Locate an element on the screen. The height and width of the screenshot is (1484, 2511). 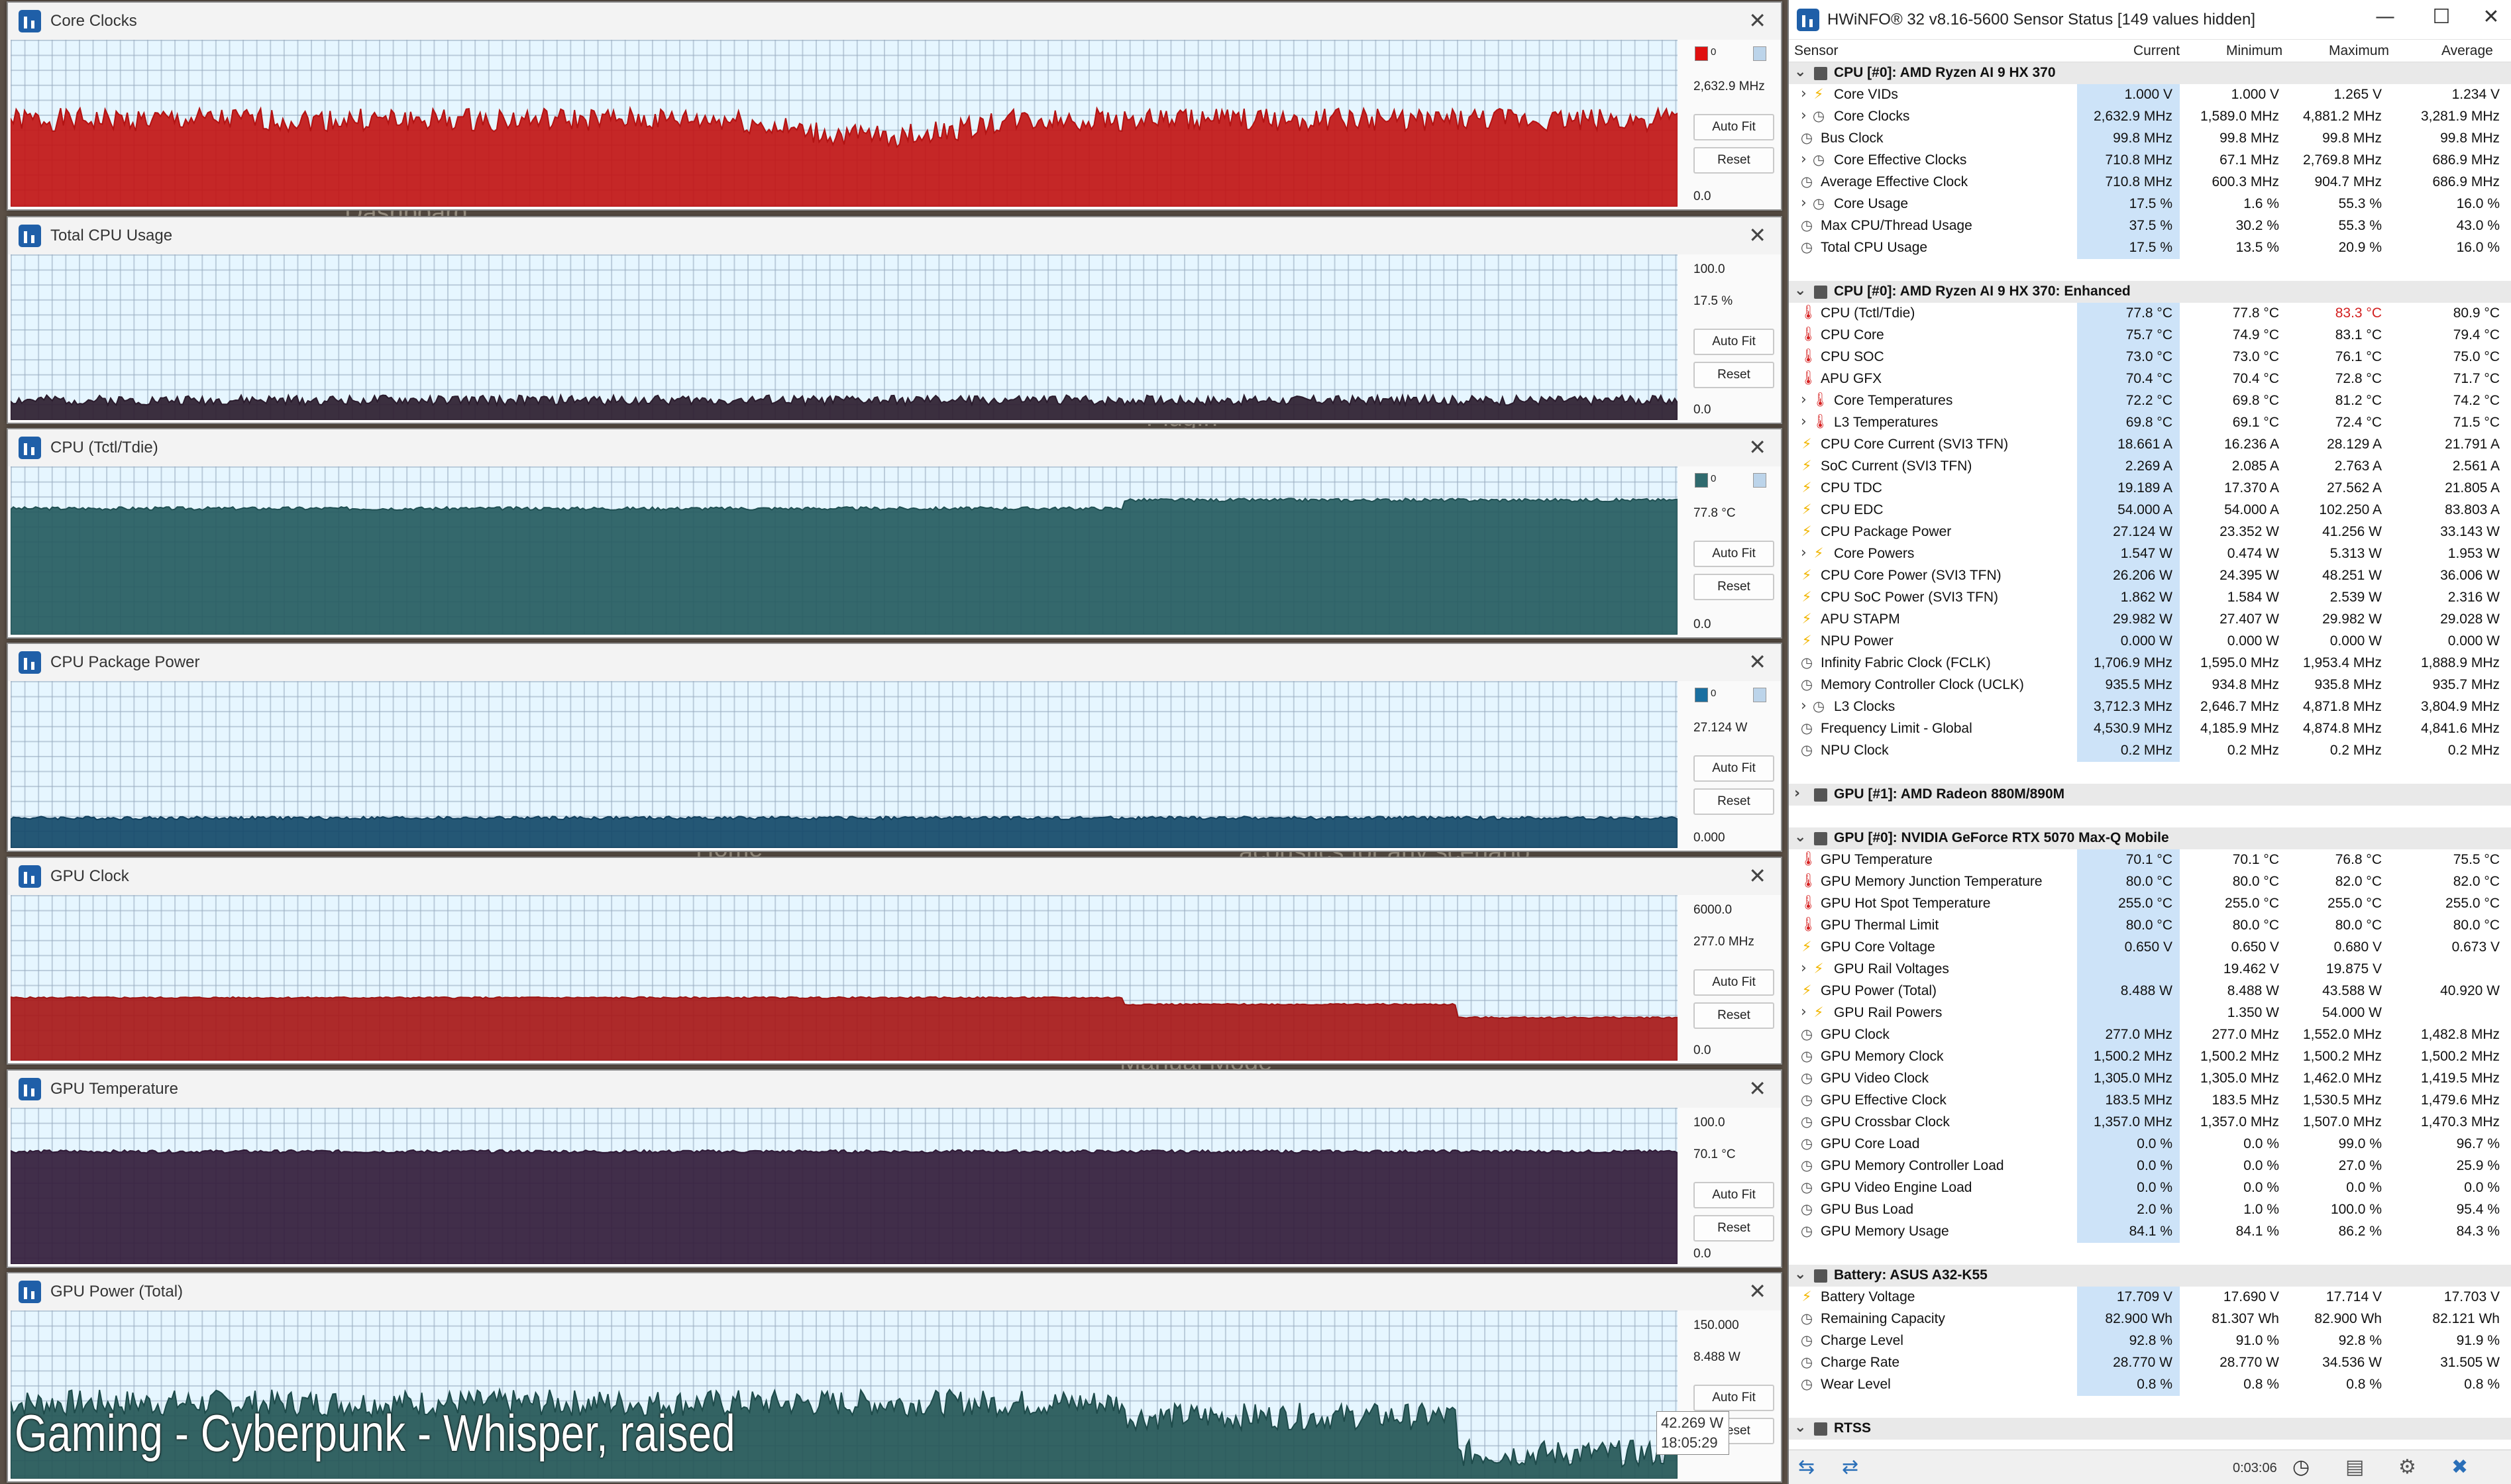
sensor-group: › GPU [#1]: AMD Radeon 880M/890M is located at coordinates (2150, 795).